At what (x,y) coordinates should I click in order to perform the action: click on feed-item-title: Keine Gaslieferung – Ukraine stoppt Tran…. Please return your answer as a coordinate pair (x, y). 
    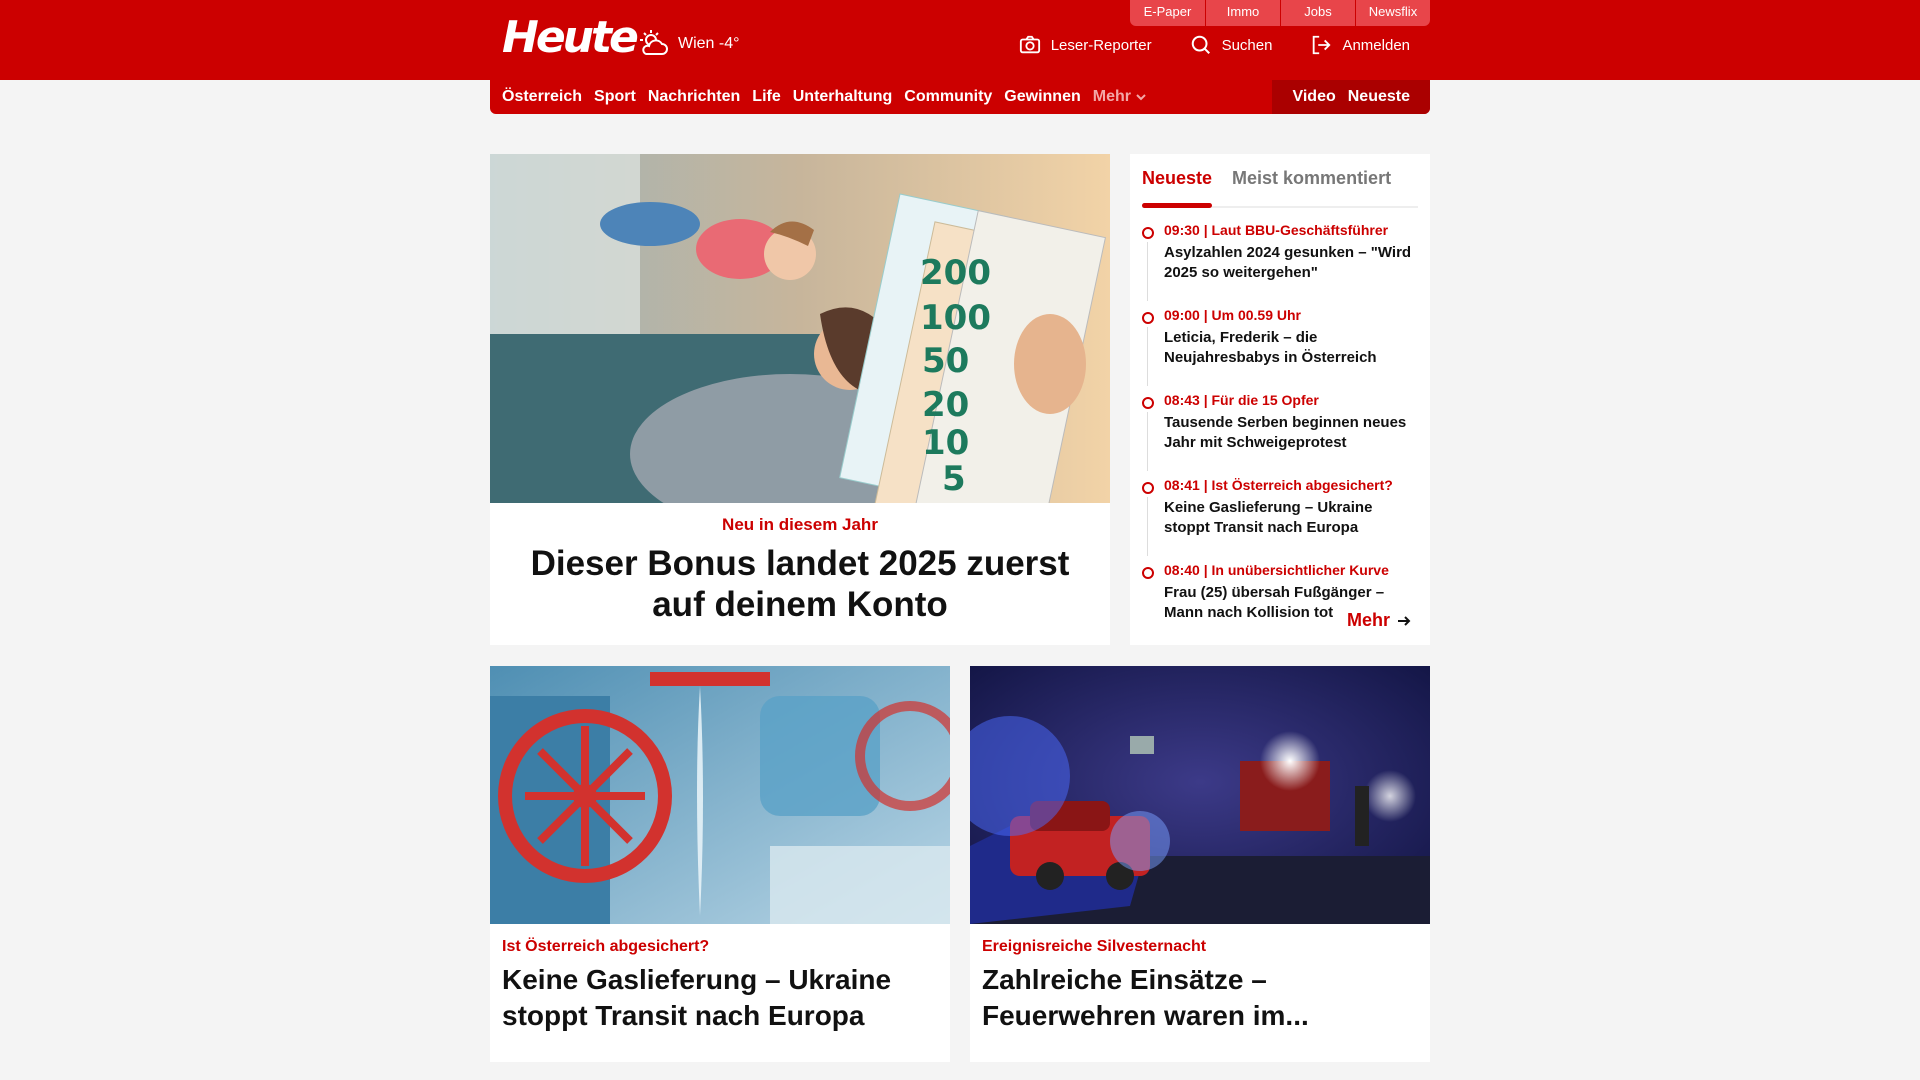
    Looking at the image, I should click on (1291, 518).